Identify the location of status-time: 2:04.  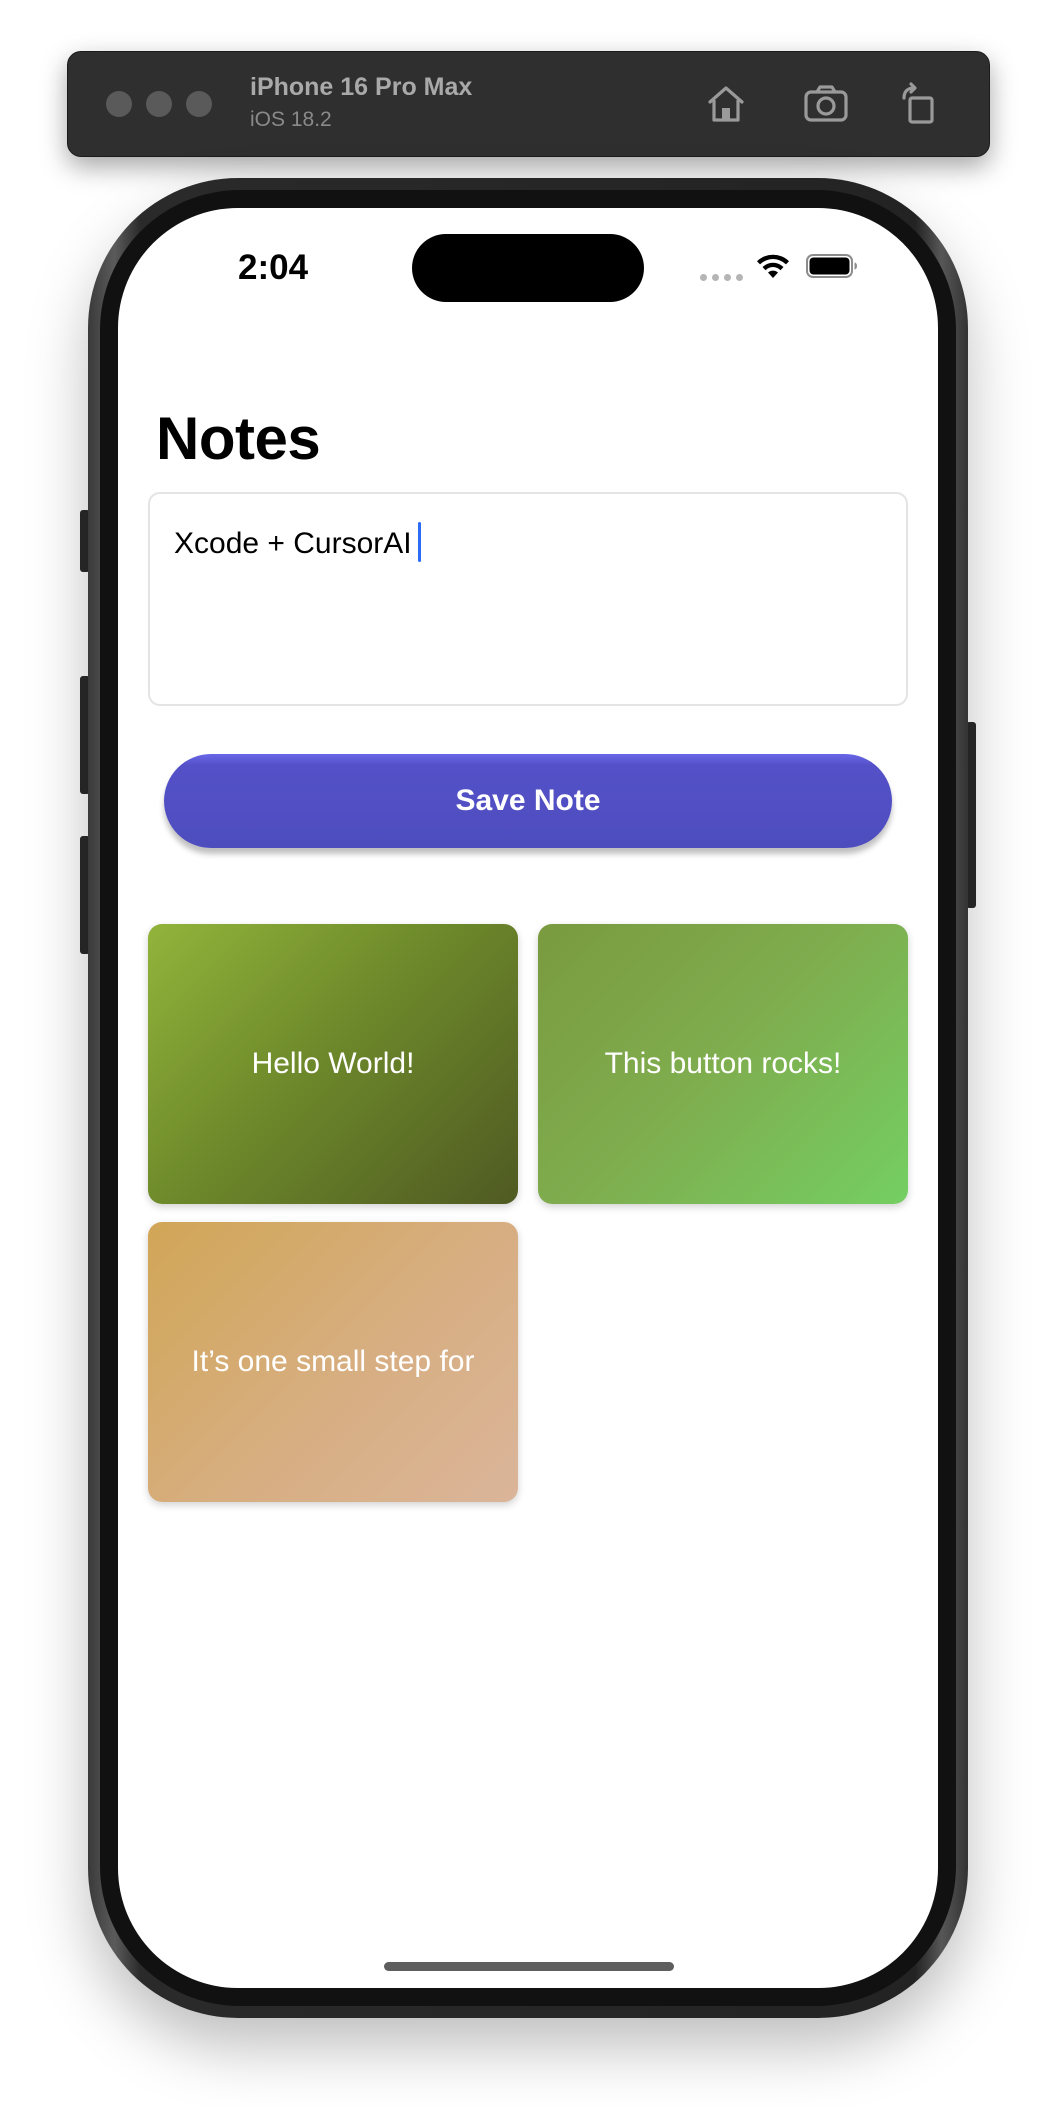
(273, 267).